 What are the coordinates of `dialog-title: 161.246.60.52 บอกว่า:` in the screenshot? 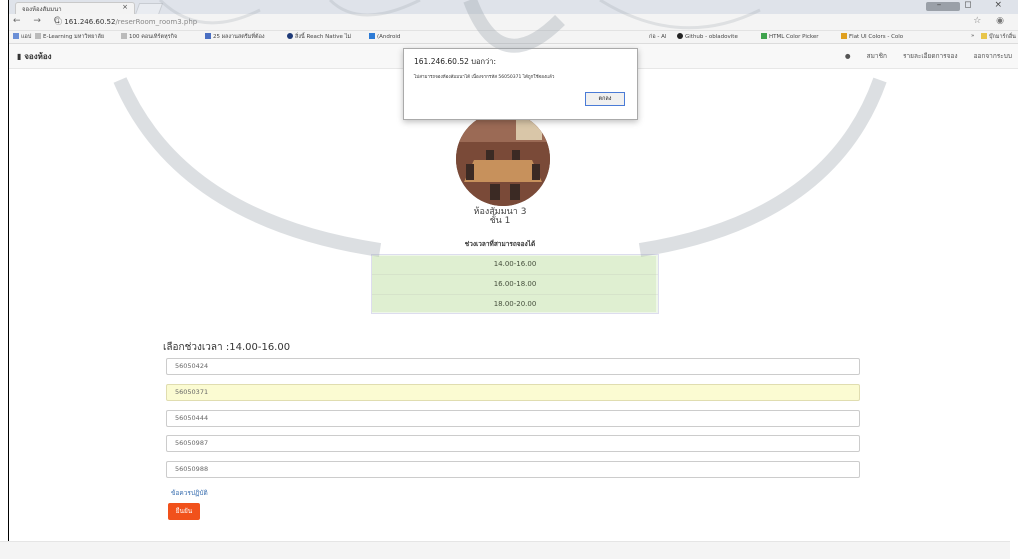 It's located at (455, 61).